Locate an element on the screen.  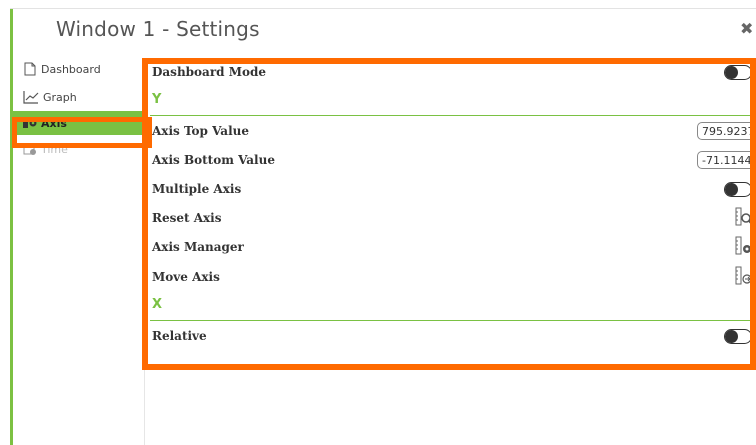
window-top-border is located at coordinates (383, 8).